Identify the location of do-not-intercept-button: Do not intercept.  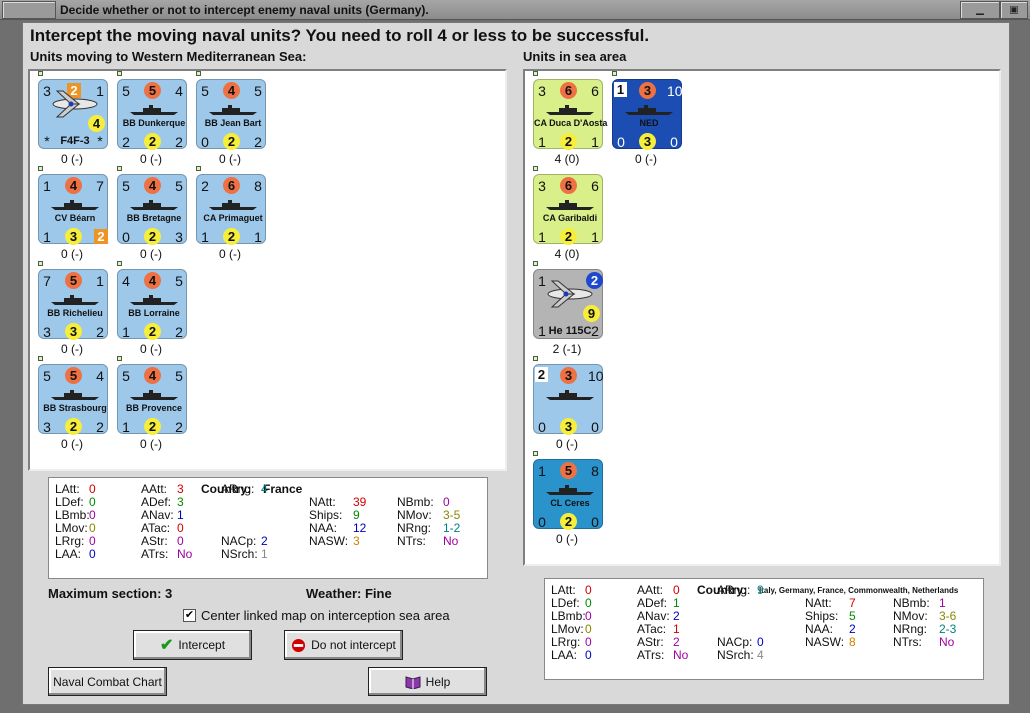
(343, 645).